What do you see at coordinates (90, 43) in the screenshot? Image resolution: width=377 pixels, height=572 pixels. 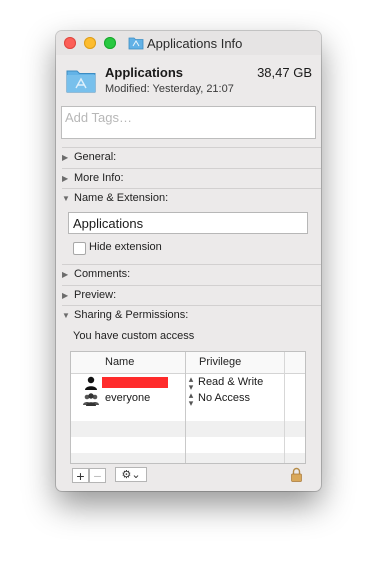 I see `minimize-button` at bounding box center [90, 43].